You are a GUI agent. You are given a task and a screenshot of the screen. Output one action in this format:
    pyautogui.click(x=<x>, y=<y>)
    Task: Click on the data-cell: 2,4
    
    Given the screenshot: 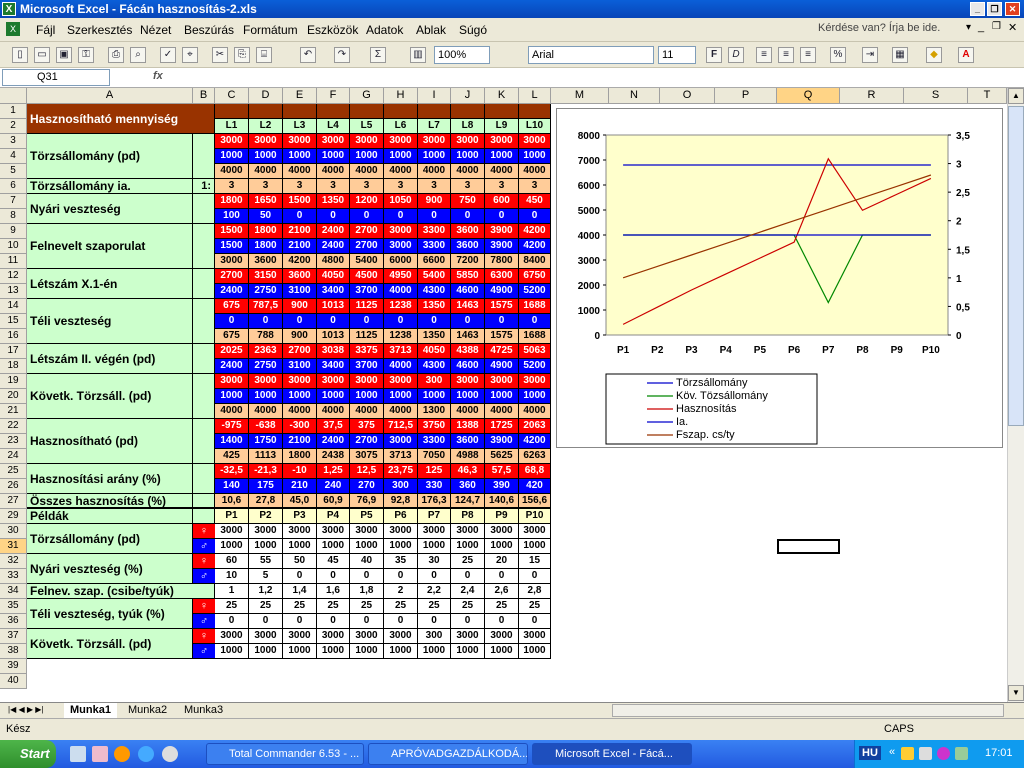 What is the action you would take?
    pyautogui.click(x=468, y=591)
    